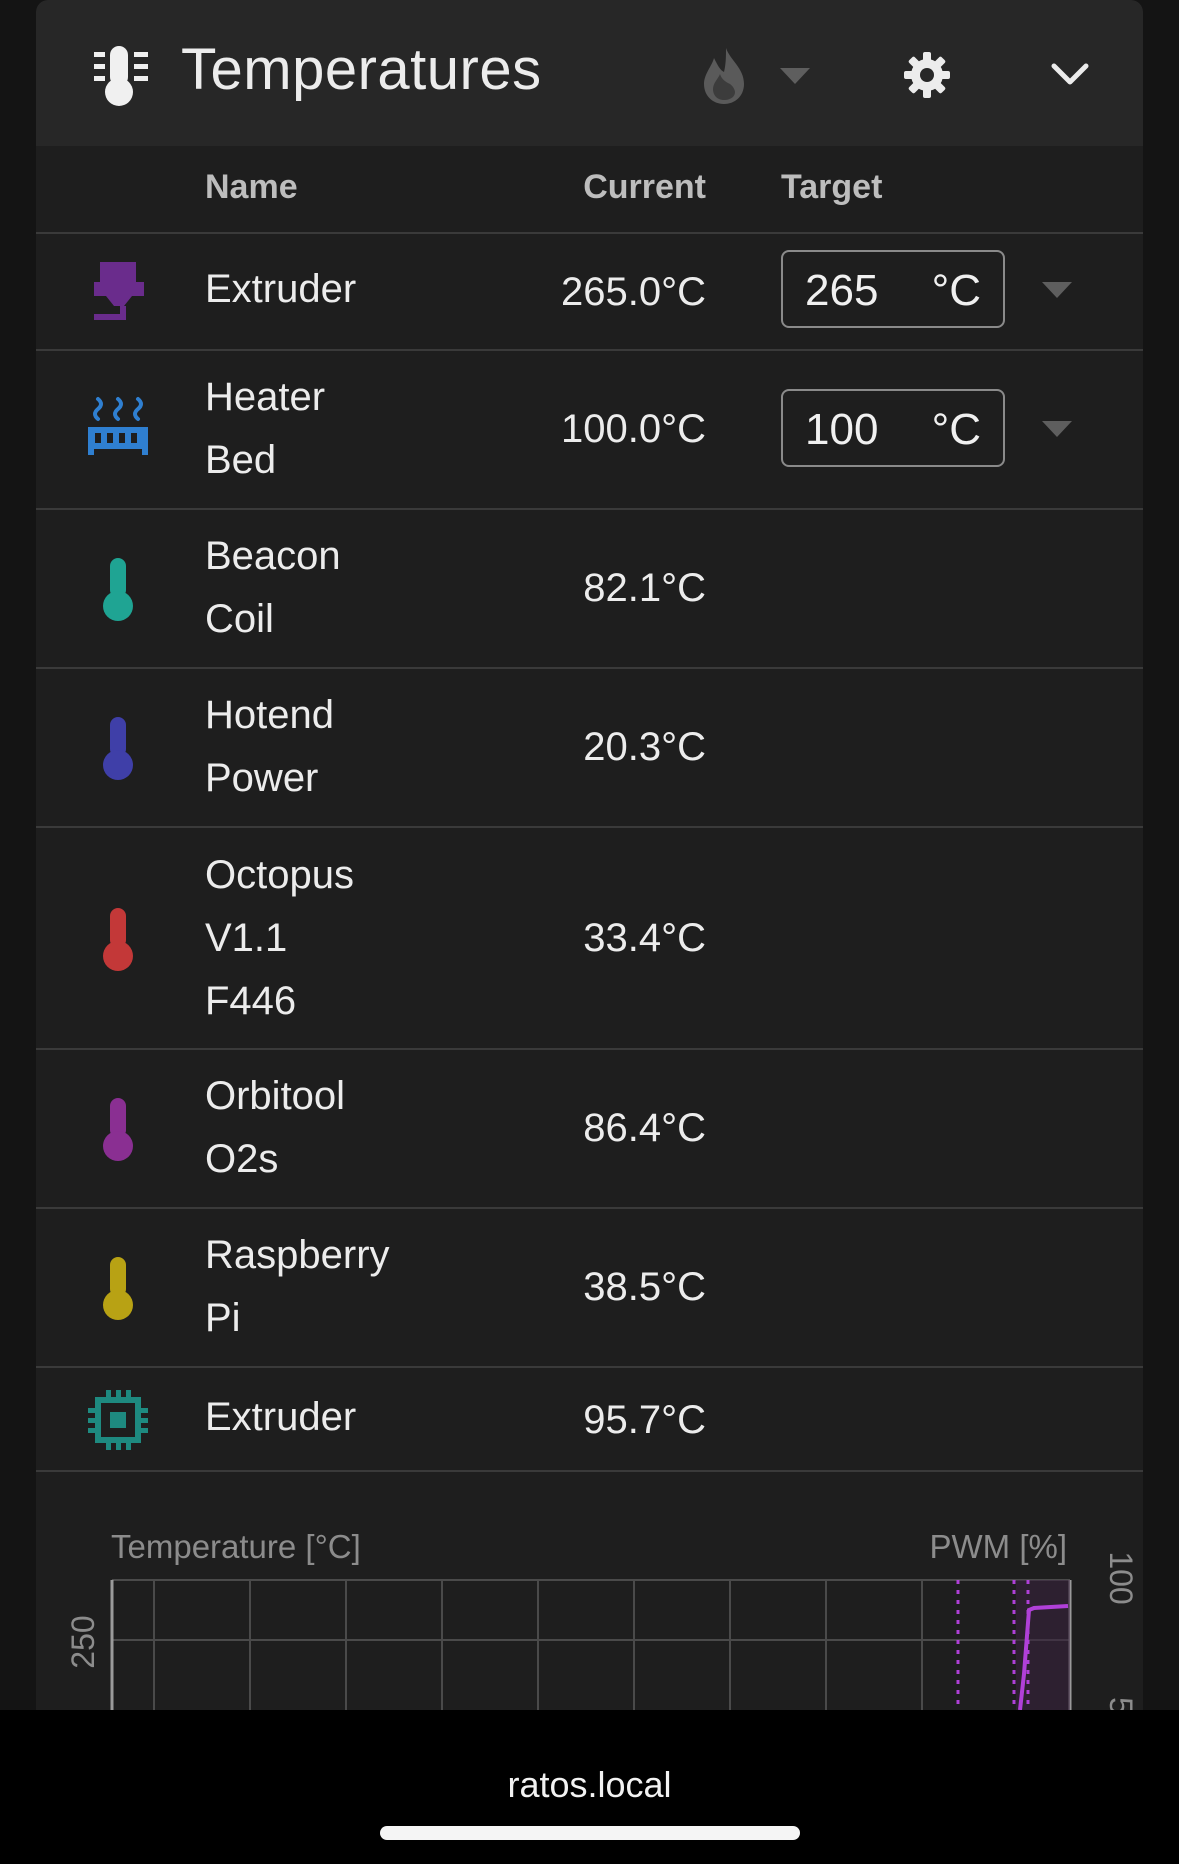 This screenshot has width=1179, height=1864. I want to click on row-name: Octopus V1.1 F446, so click(279, 938).